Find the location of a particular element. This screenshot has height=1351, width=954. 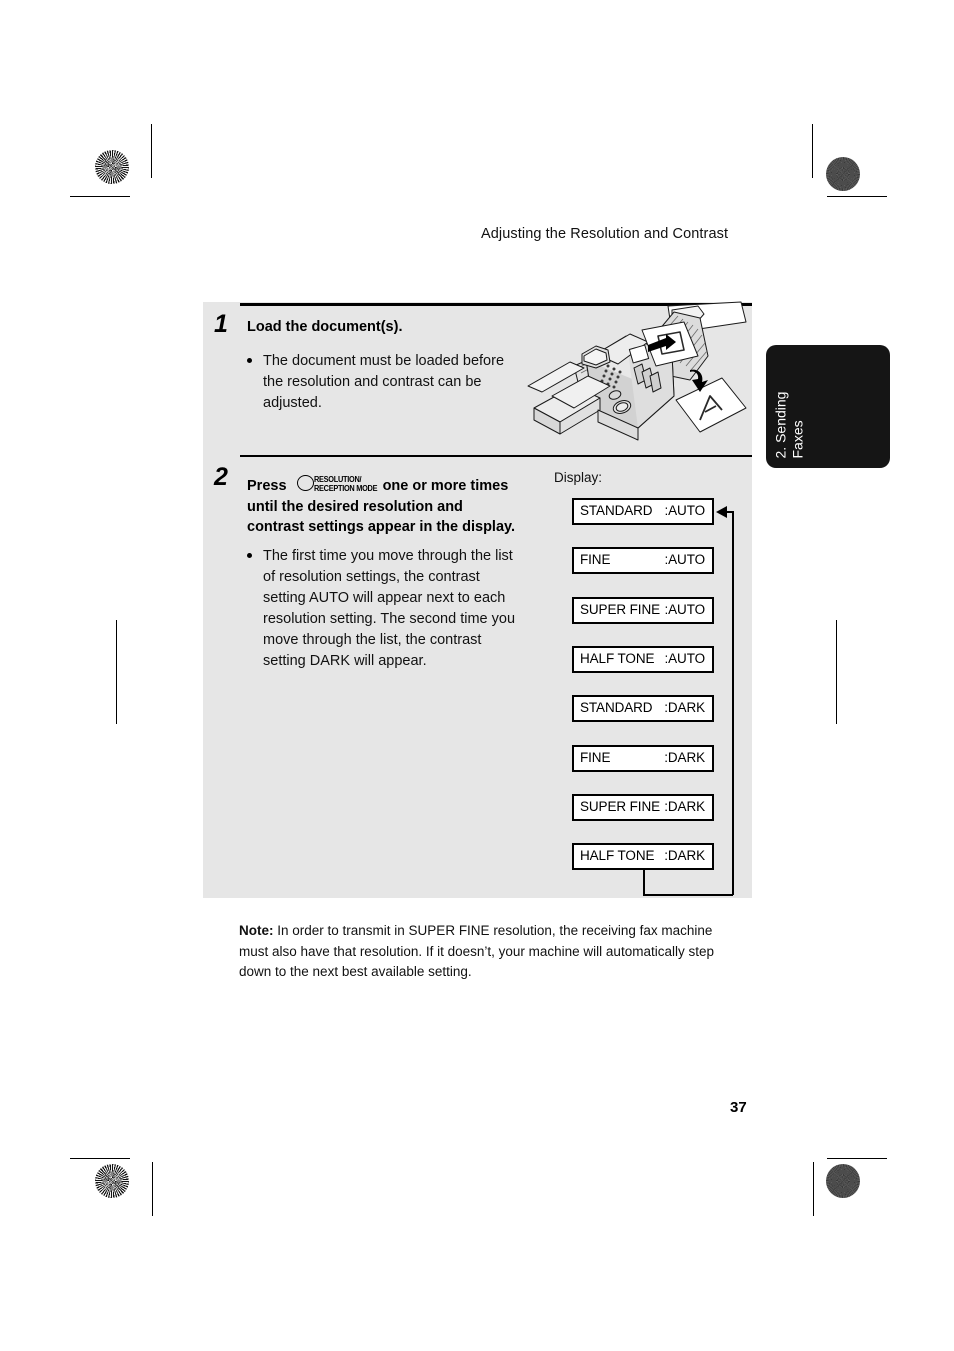

fax-machine-illustration is located at coordinates (638, 376).